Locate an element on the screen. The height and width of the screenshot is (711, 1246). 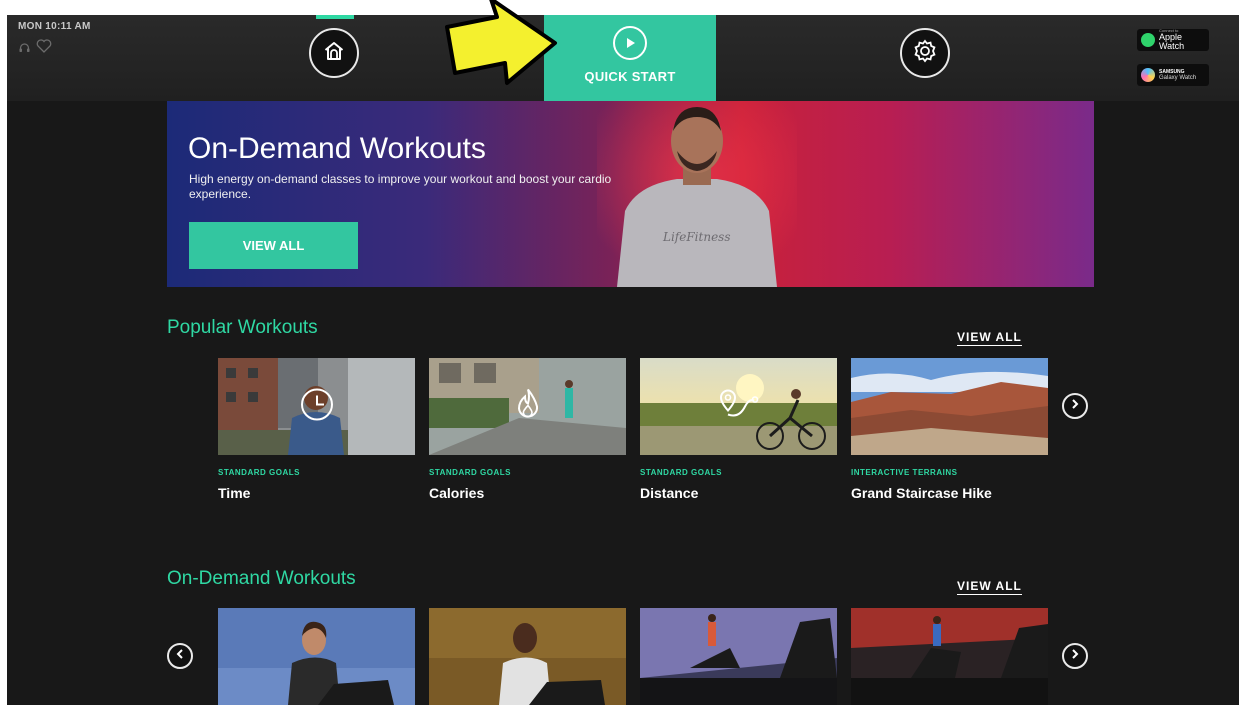
popular-view-all-link: VIEW ALL is located at coordinates (989, 338).